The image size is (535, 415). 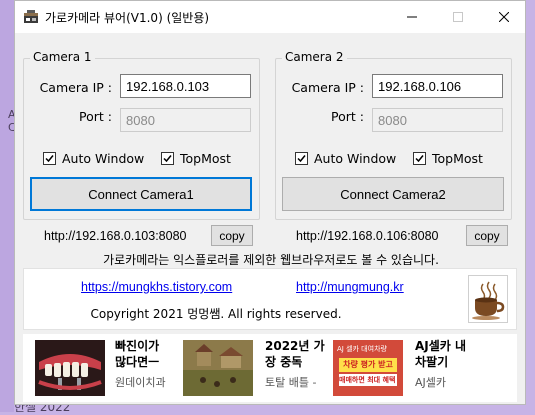 I want to click on ad2-subtitle: 토탈 배틀 -, so click(x=291, y=382).